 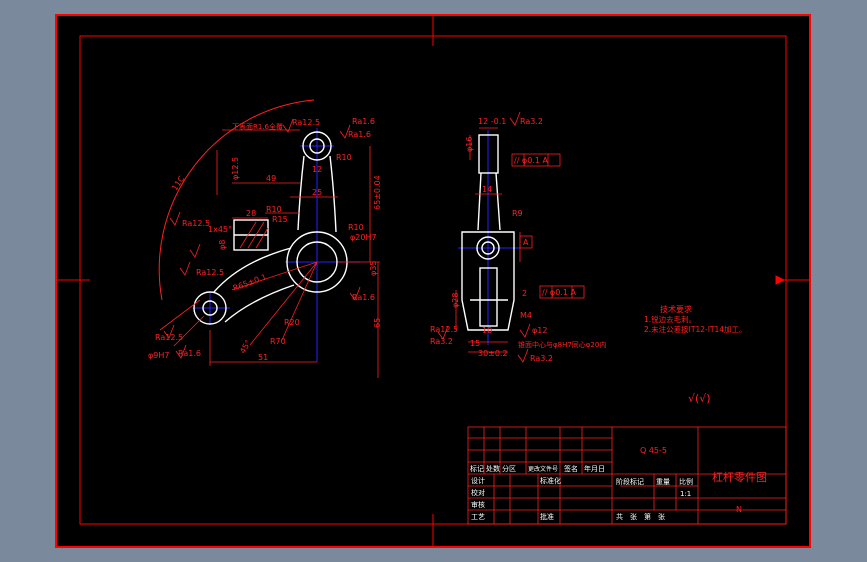 What do you see at coordinates (524, 293) in the screenshot?
I see `side-dim-2: 2` at bounding box center [524, 293].